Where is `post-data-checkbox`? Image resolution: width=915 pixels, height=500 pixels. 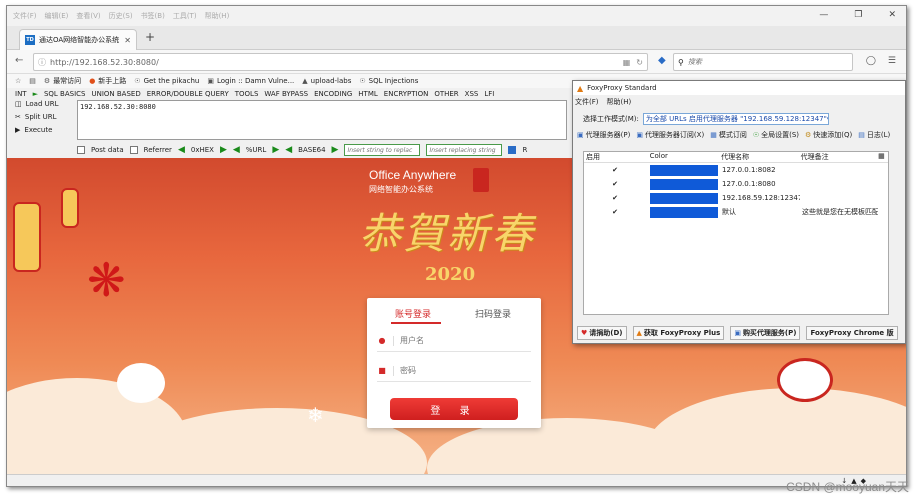 post-data-checkbox is located at coordinates (81, 150).